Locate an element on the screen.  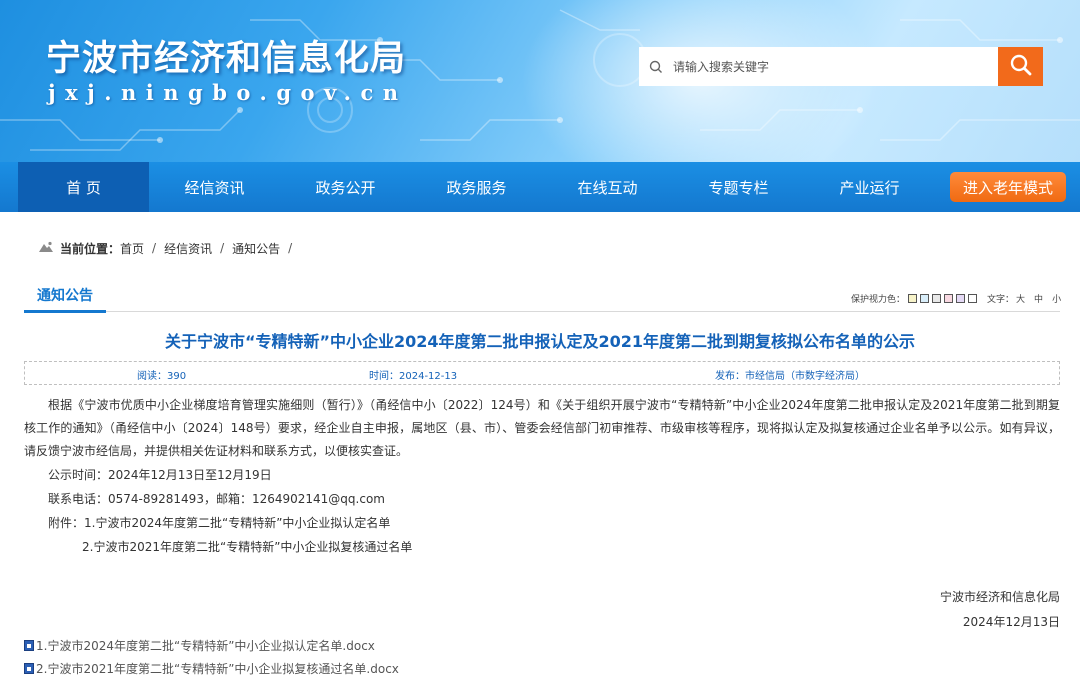
signature-date: 2024年12月13日 is located at coordinates (1011, 622).